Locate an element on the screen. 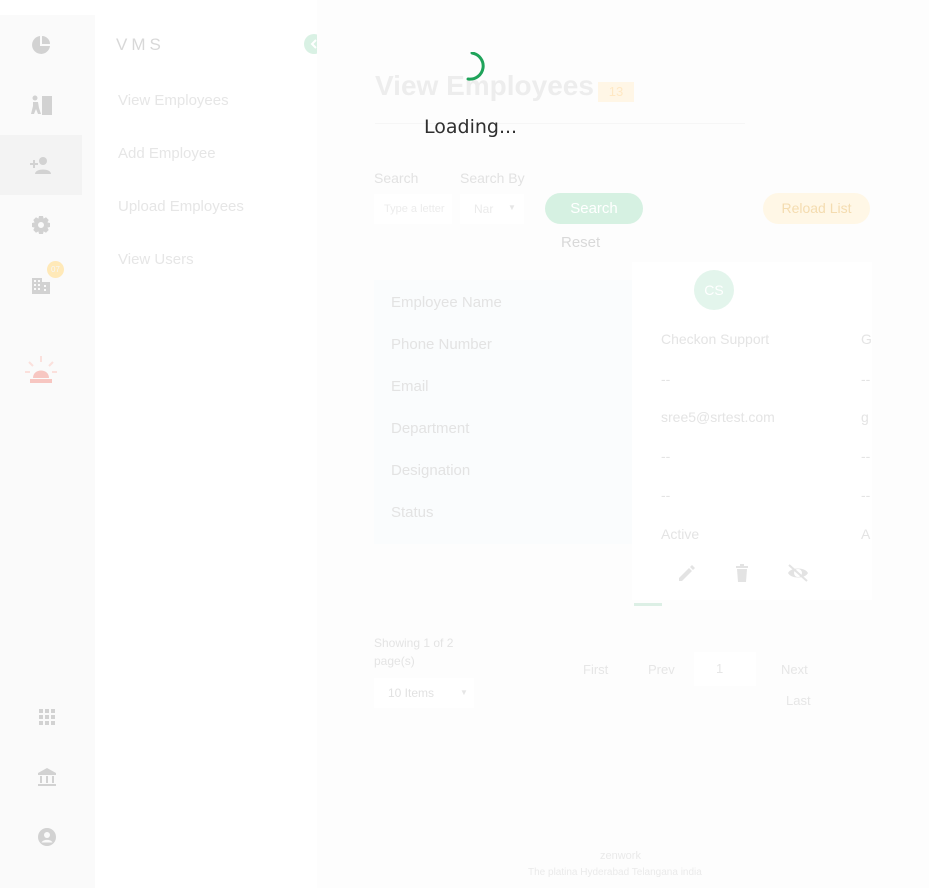  prev-page-button: Prev is located at coordinates (661, 669).